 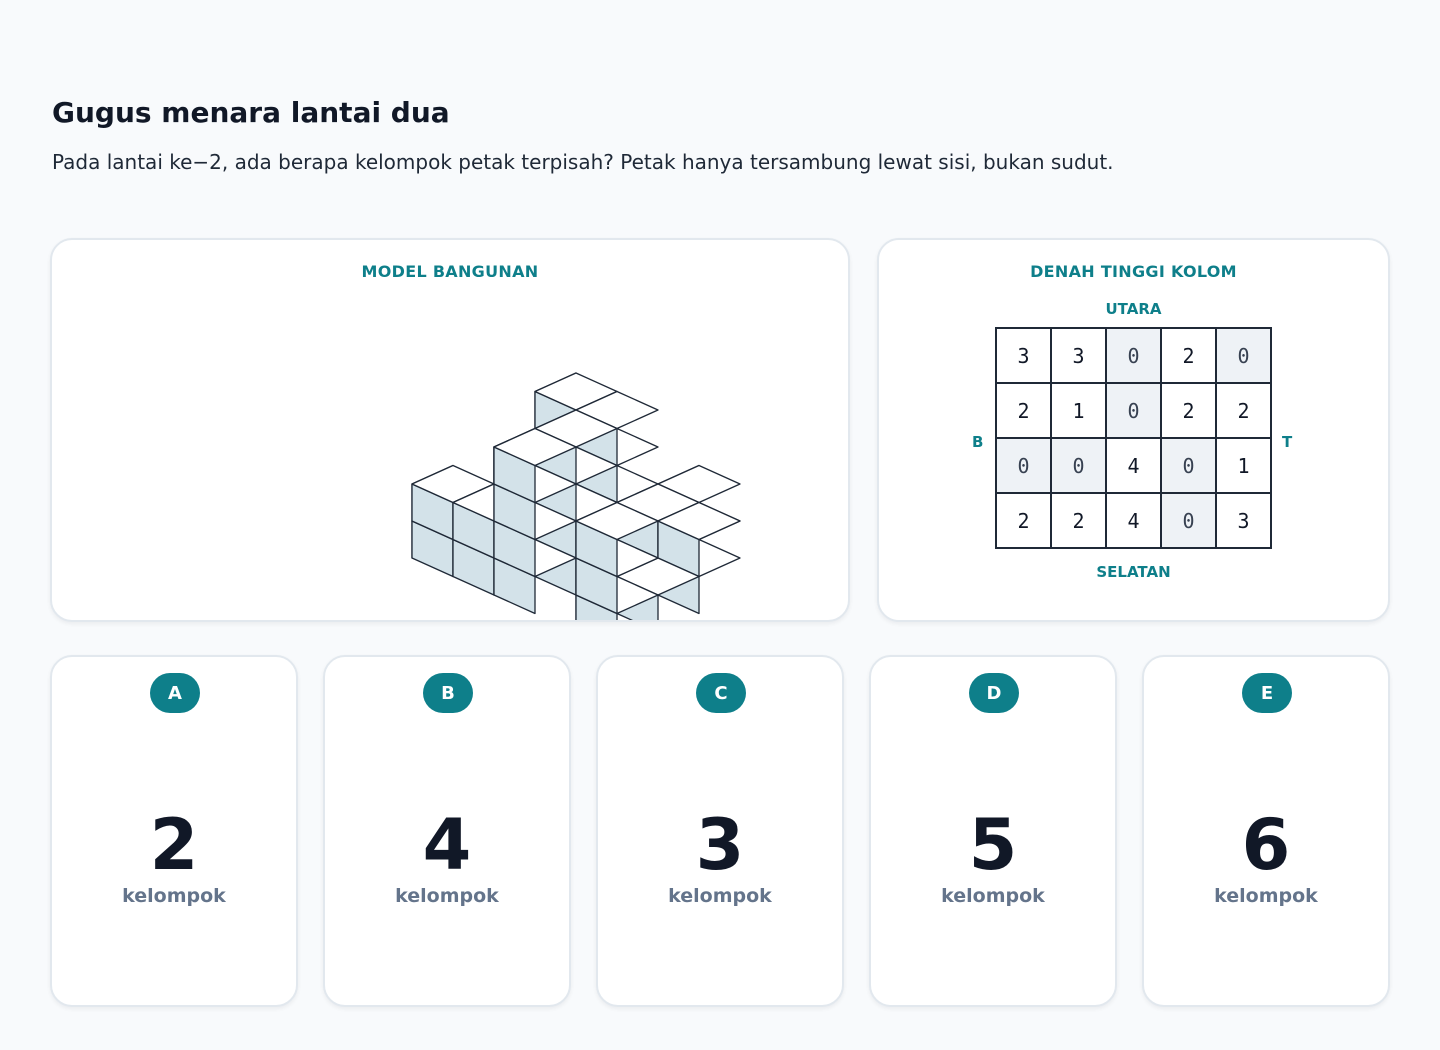 I want to click on option-letter-badge: E, so click(x=1267, y=693).